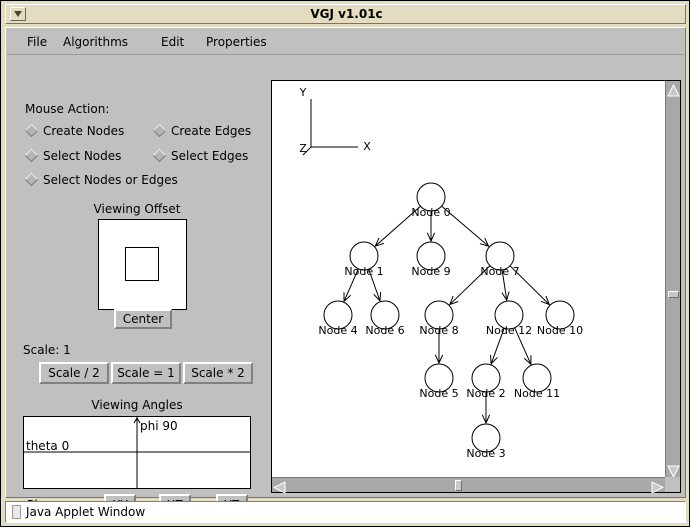 Image resolution: width=690 pixels, height=527 pixels. I want to click on menu-file: File, so click(37, 42).